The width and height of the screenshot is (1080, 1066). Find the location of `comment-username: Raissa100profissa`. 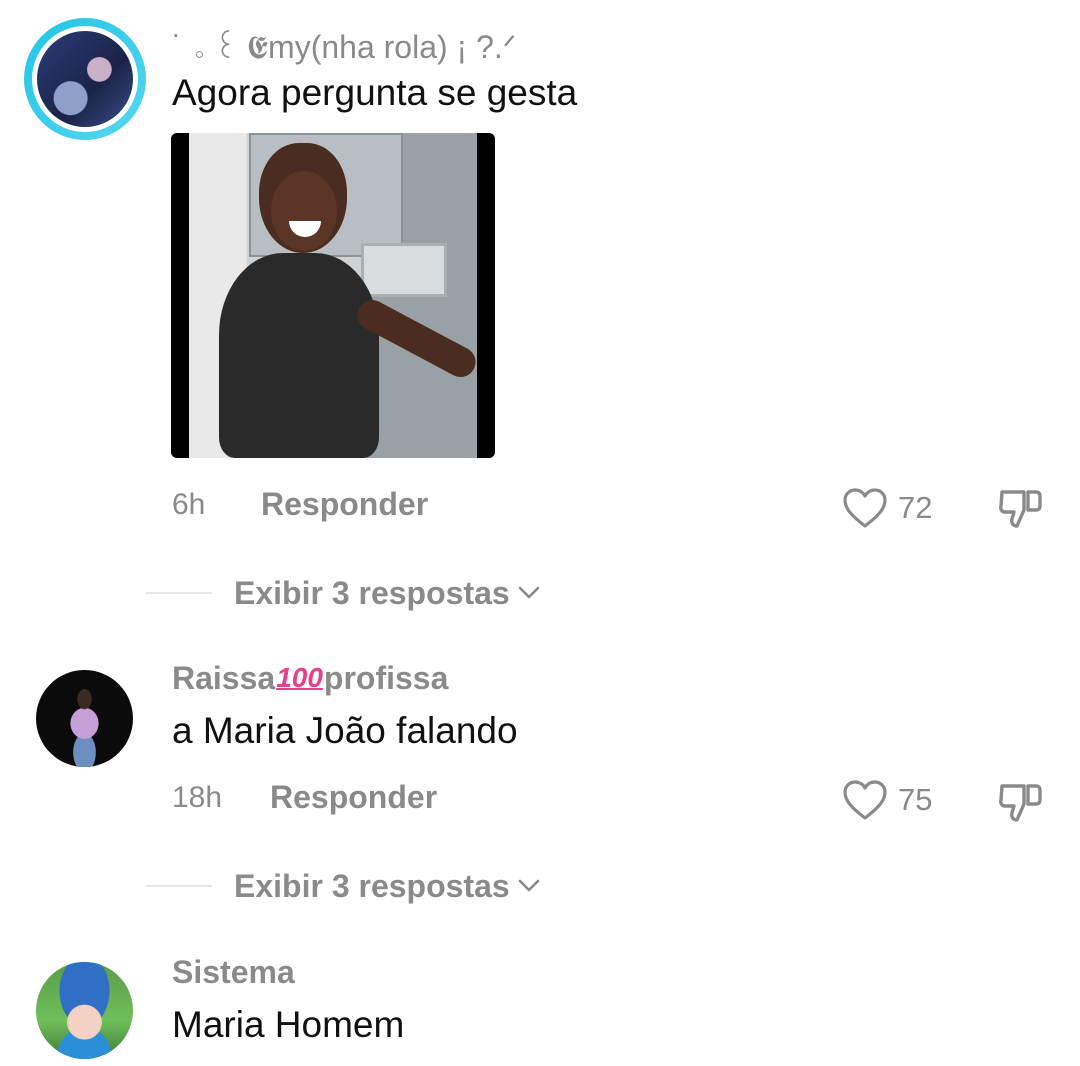

comment-username: Raissa100profissa is located at coordinates (310, 678).